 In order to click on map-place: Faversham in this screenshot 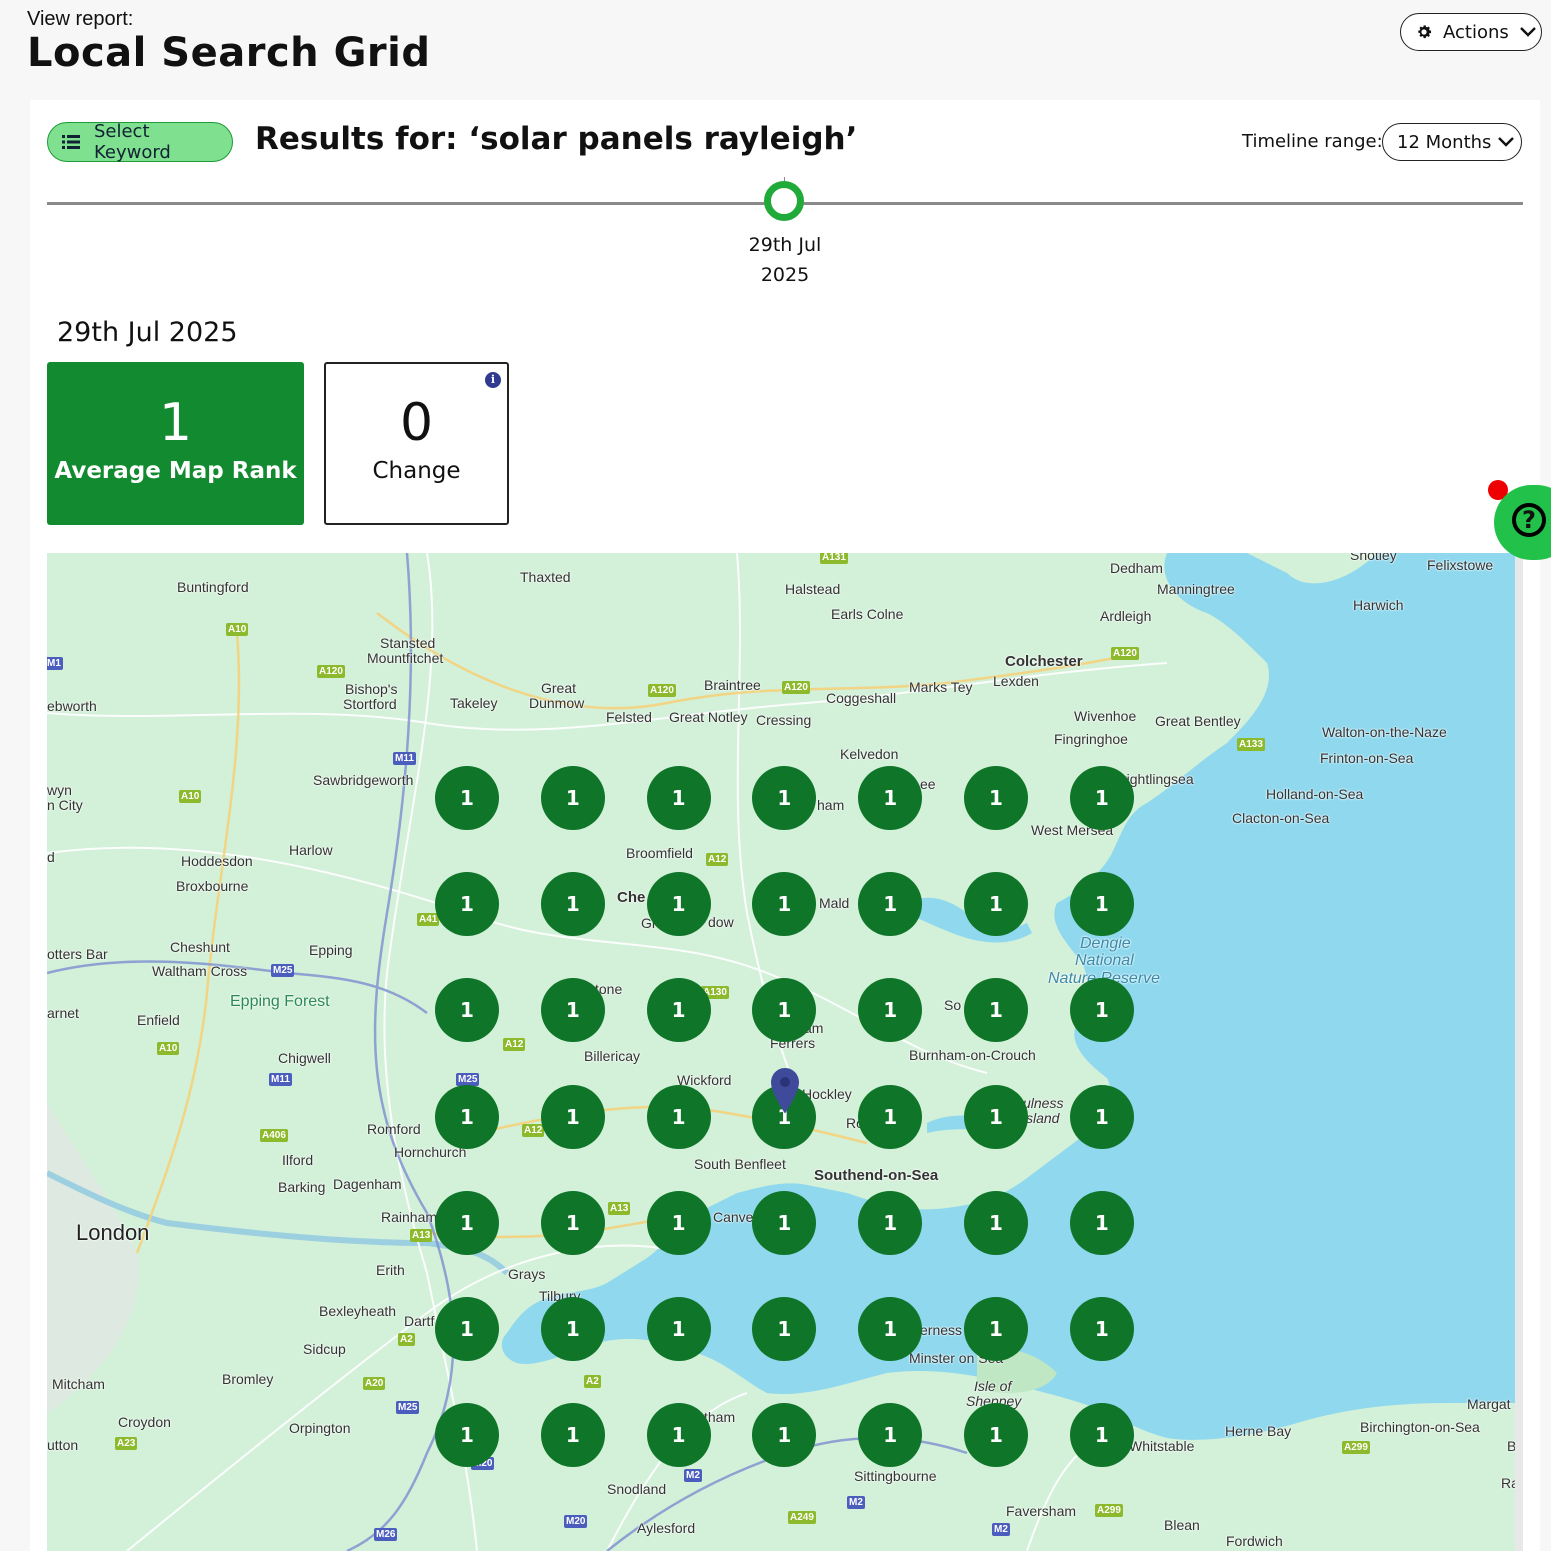, I will do `click(1041, 1511)`.